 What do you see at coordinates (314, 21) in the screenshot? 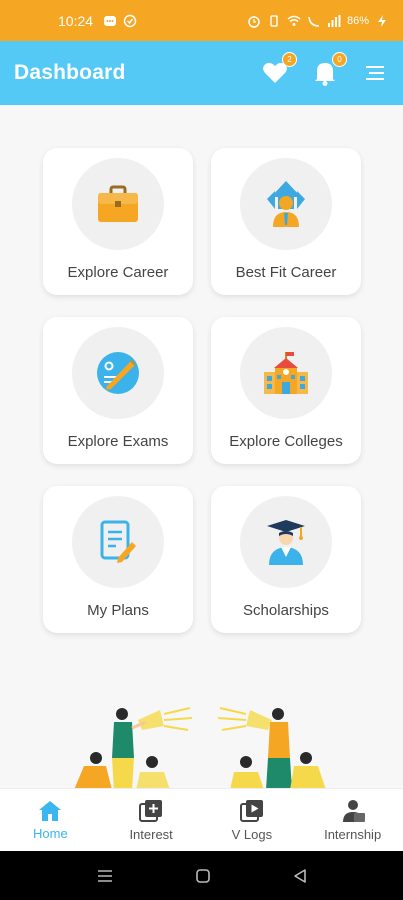
I see `volte-icon` at bounding box center [314, 21].